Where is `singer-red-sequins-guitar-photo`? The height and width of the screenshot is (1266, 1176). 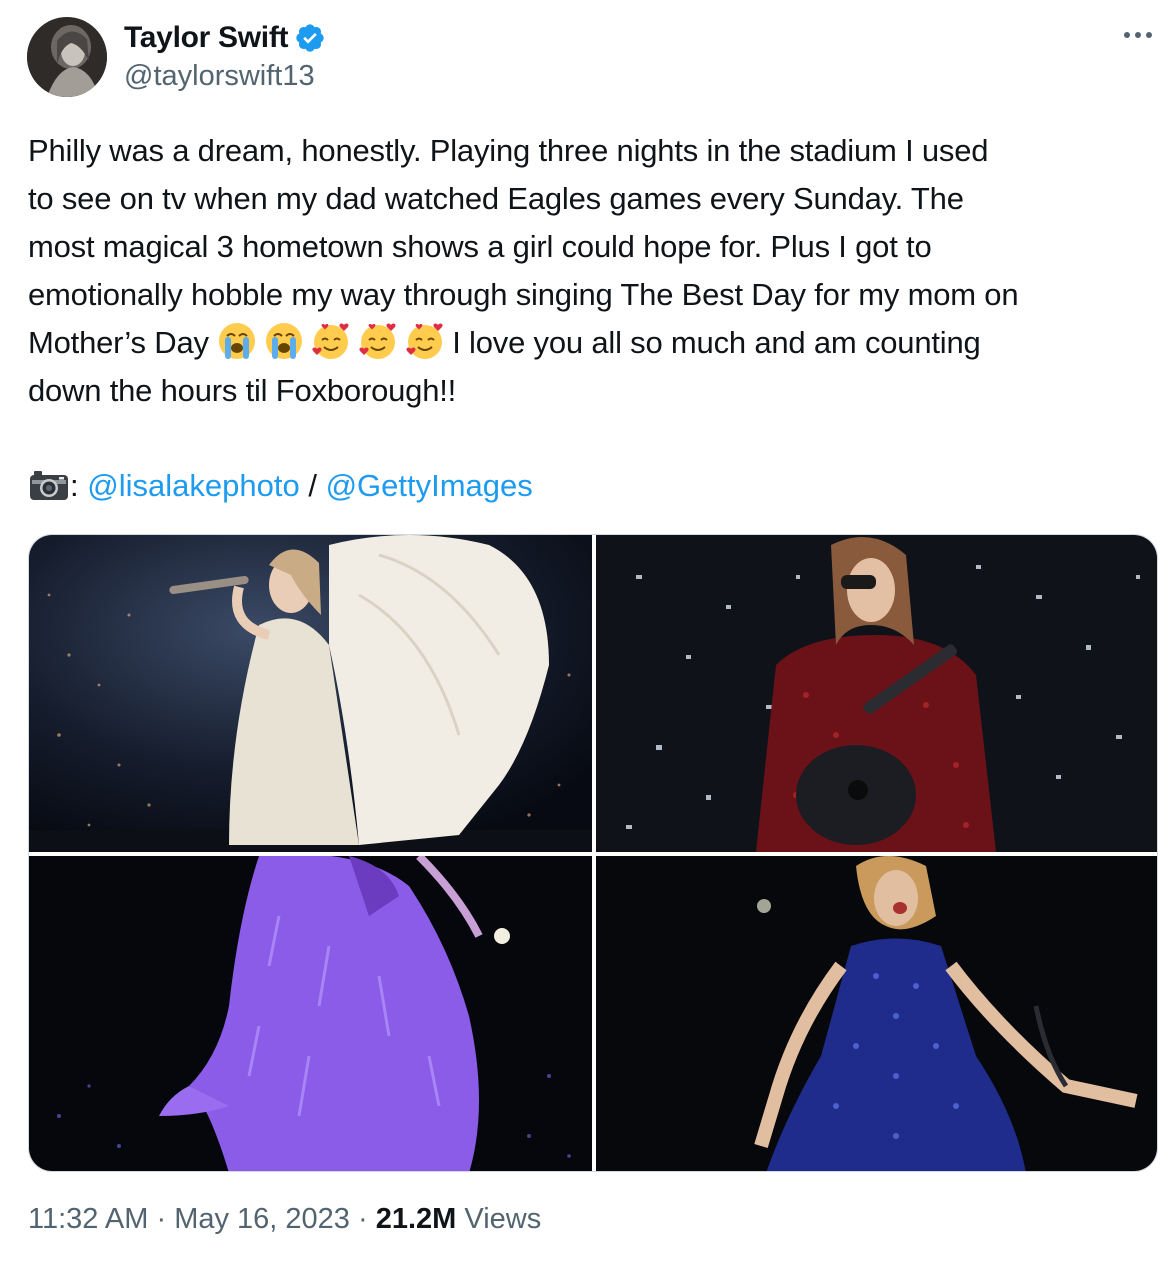 singer-red-sequins-guitar-photo is located at coordinates (876, 693).